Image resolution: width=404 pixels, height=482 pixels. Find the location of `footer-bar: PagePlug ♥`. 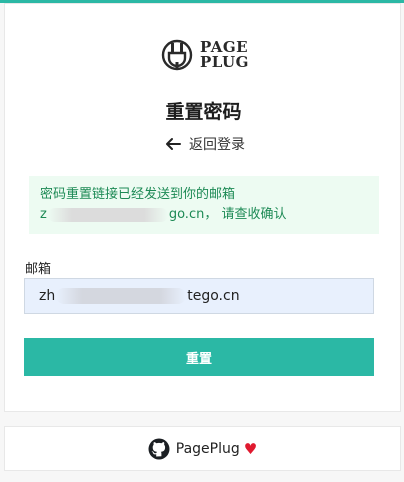

footer-bar: PagePlug ♥ is located at coordinates (202, 448).